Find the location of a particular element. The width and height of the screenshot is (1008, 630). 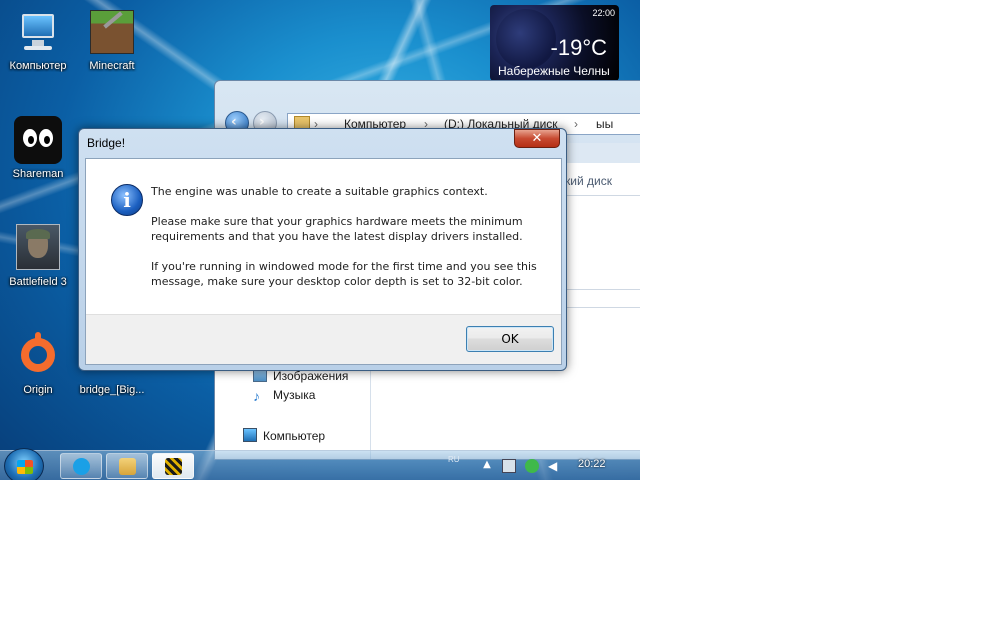

desktop-icon-shareman: Shareman is located at coordinates (38, 148).